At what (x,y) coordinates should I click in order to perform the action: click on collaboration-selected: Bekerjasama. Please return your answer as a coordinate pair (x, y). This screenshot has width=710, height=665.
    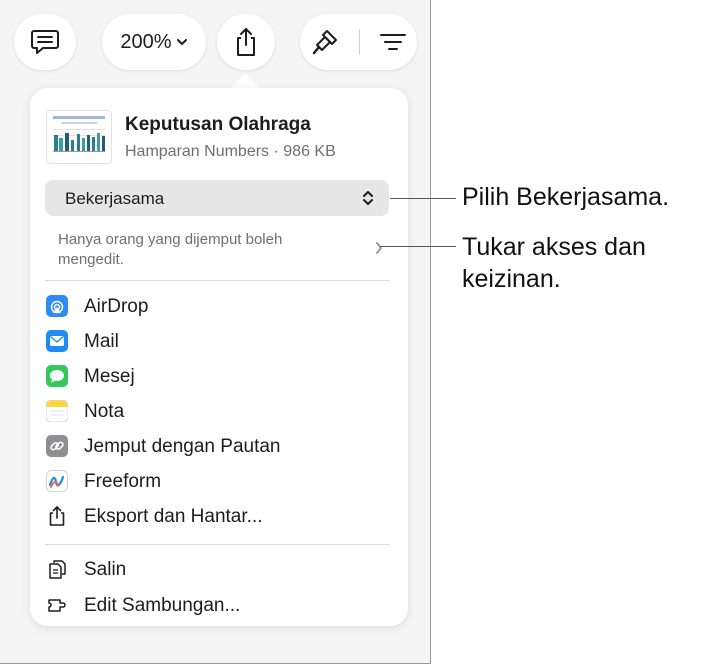
    Looking at the image, I should click on (115, 198).